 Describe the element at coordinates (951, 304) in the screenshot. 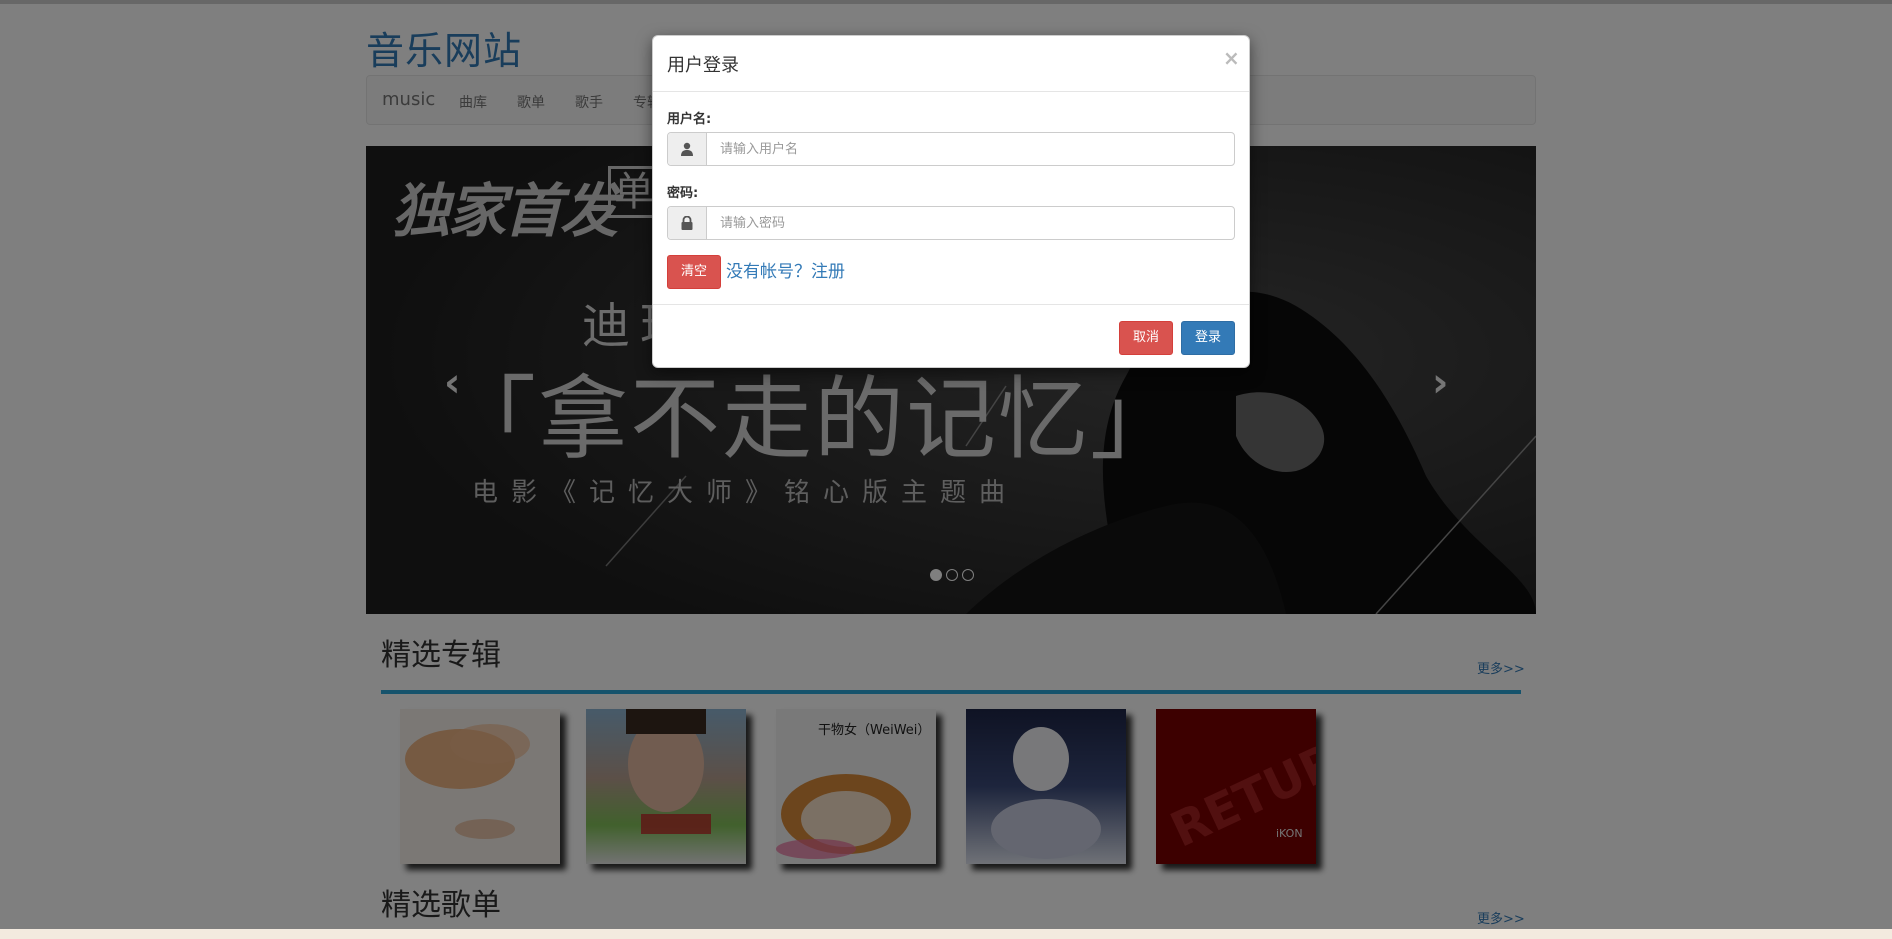

I see `modal-footer-divider` at that location.